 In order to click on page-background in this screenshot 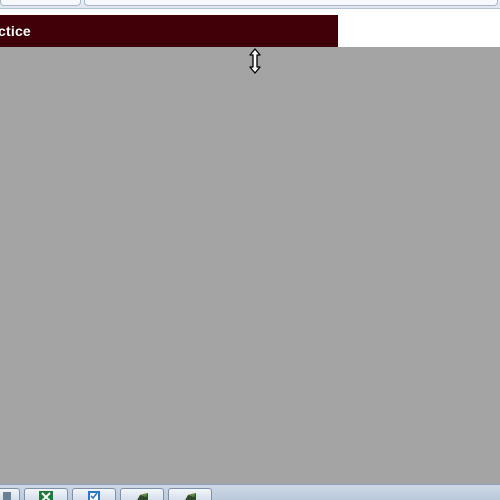, I will do `click(419, 28)`.